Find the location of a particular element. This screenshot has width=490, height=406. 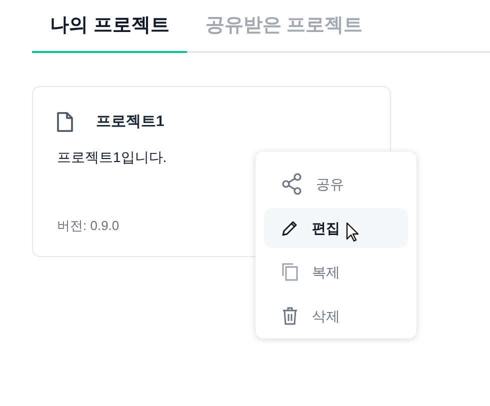

project-title: 프로젝트1 is located at coordinates (130, 122).